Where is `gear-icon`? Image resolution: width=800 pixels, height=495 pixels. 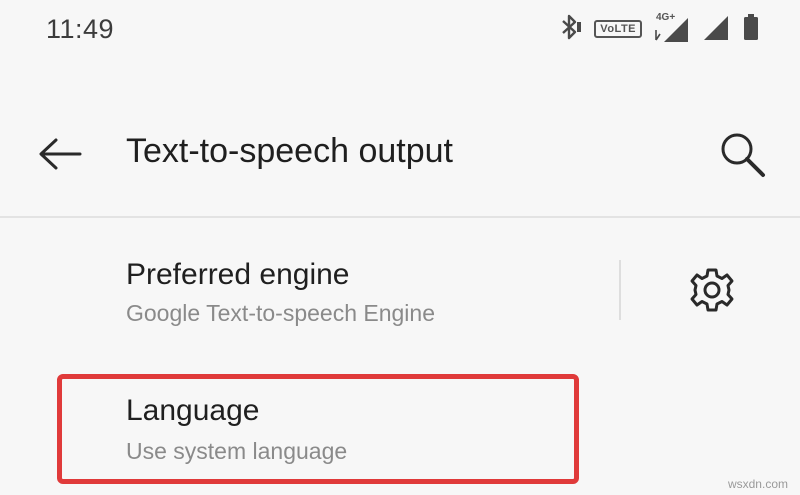
gear-icon is located at coordinates (712, 290).